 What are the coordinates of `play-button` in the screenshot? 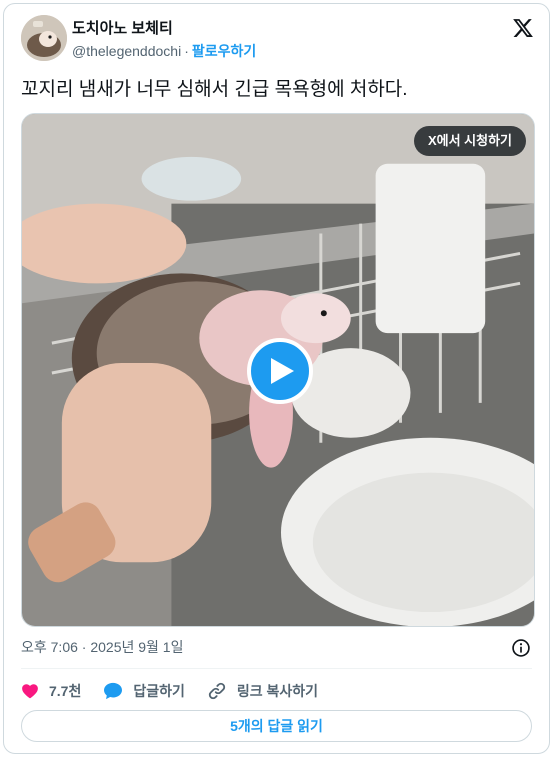 It's located at (280, 371).